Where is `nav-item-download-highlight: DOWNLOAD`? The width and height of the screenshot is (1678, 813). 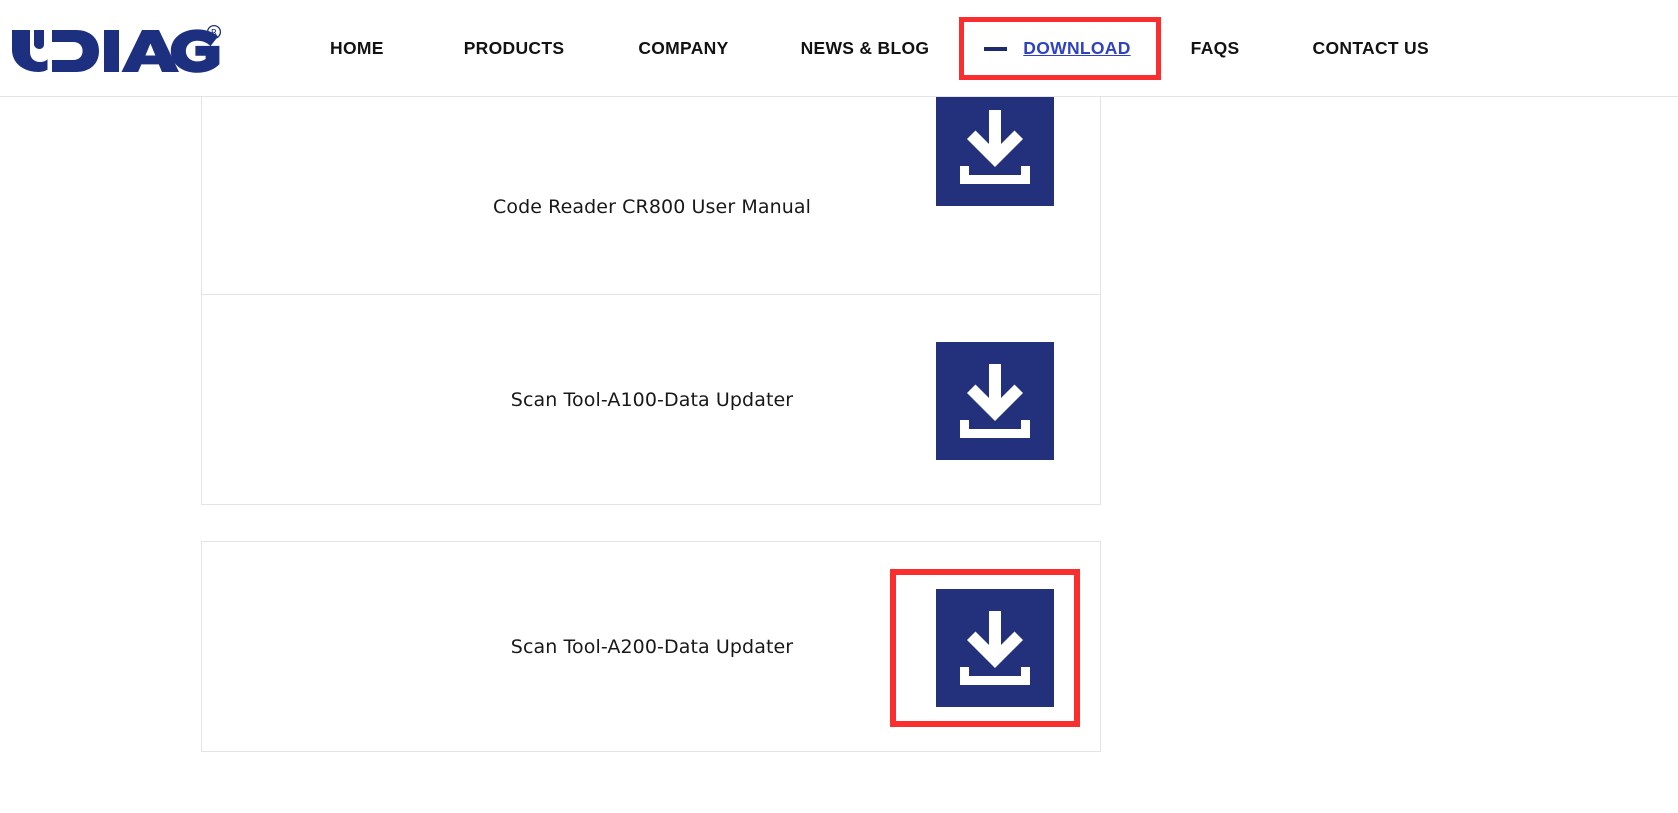 nav-item-download-highlight: DOWNLOAD is located at coordinates (1060, 48).